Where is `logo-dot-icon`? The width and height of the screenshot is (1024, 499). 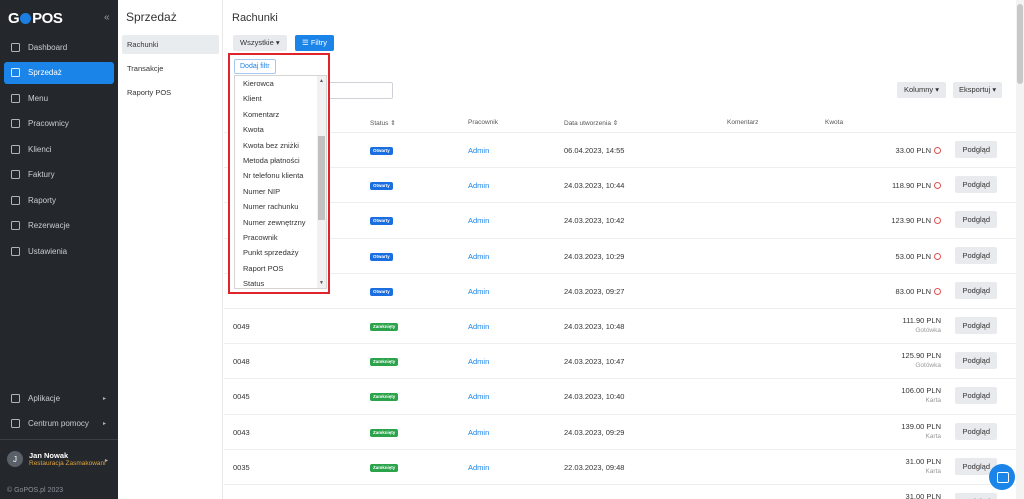
logo-dot-icon is located at coordinates (26, 18).